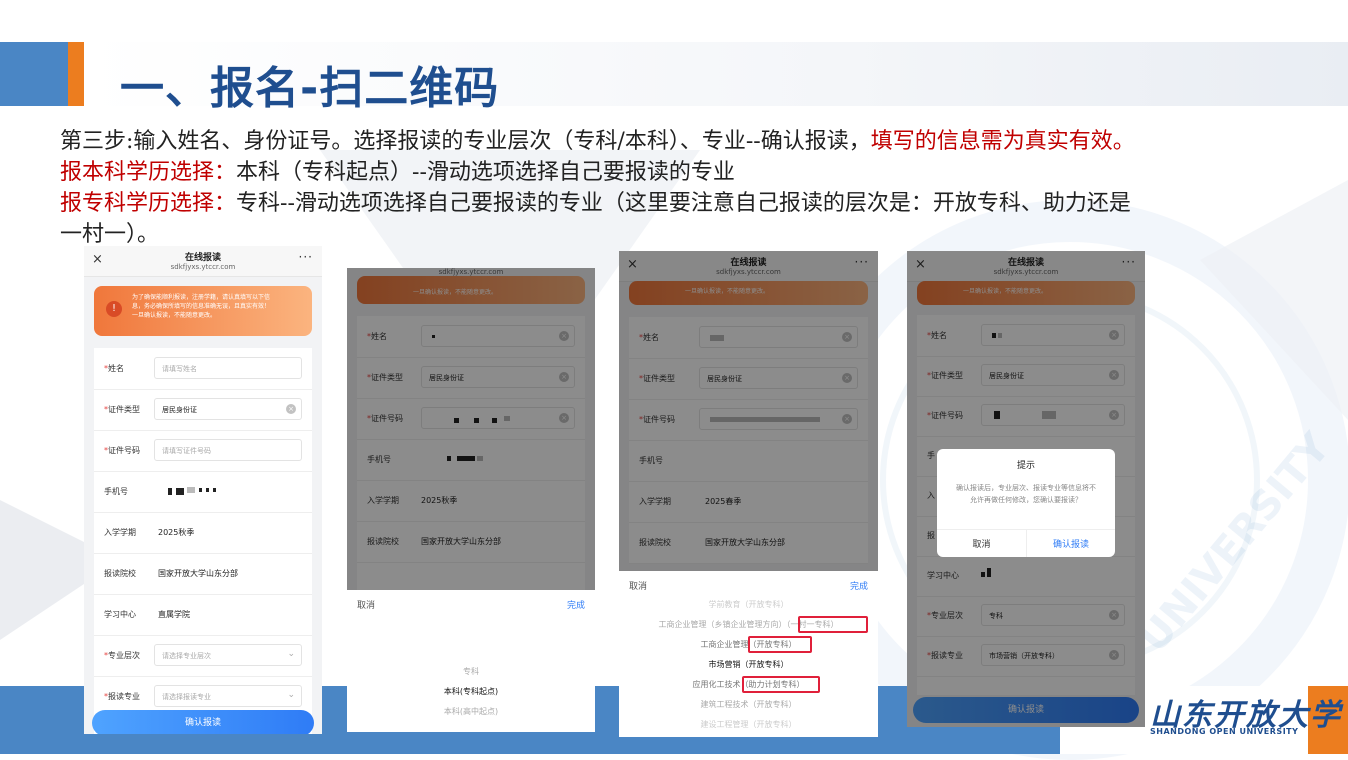  I want to click on field-label: 手机号, so click(116, 491).